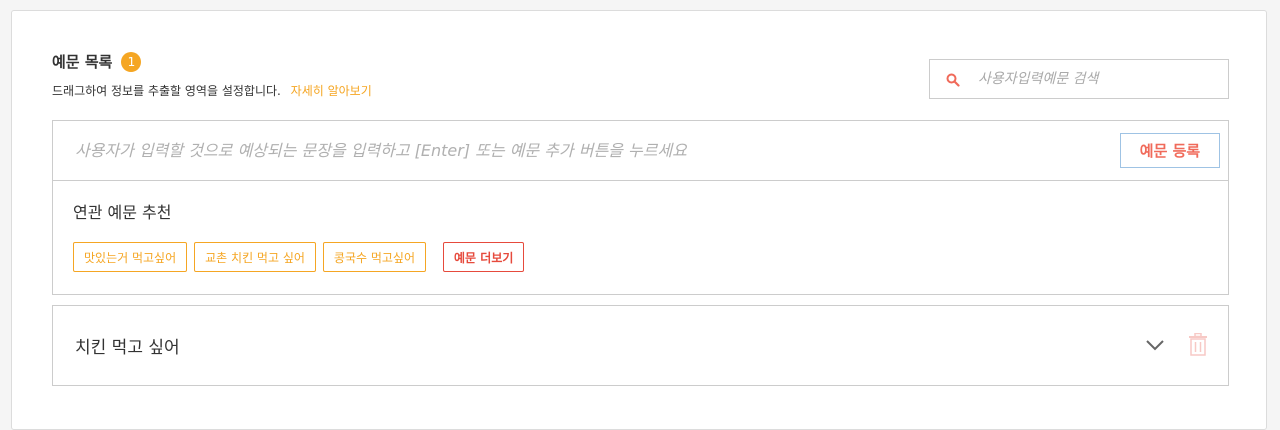 This screenshot has height=430, width=1280. Describe the element at coordinates (1170, 150) in the screenshot. I see `register-example-button: 예문 등록` at that location.